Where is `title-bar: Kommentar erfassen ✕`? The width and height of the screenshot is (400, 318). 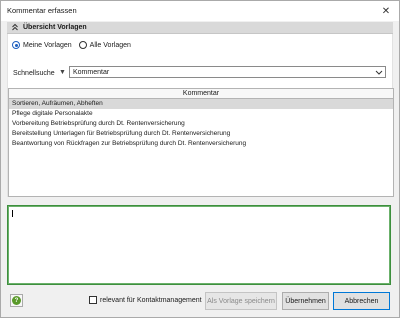
title-bar: Kommentar erfassen ✕ is located at coordinates (200, 11).